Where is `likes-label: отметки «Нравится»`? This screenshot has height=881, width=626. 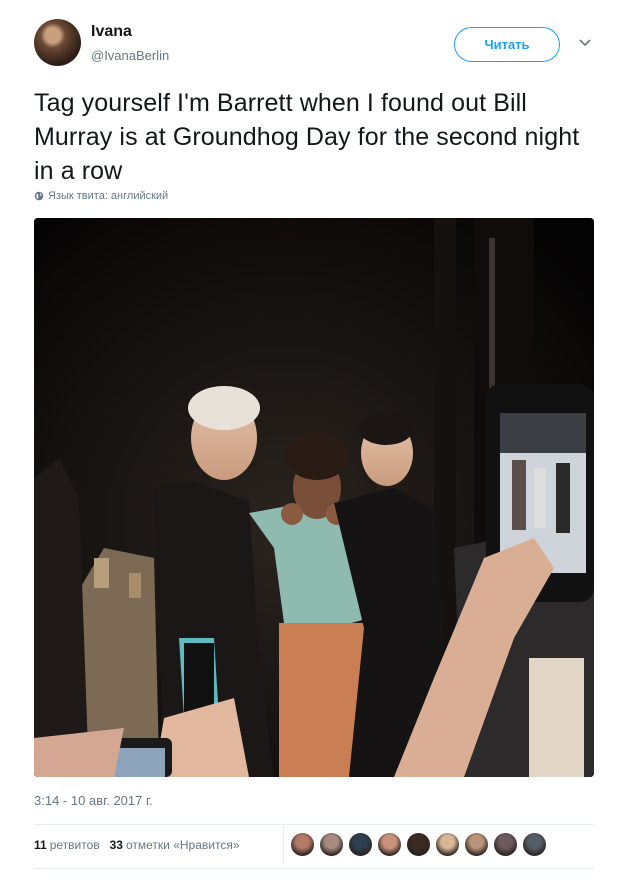
likes-label: отметки «Нравится» is located at coordinates (182, 845).